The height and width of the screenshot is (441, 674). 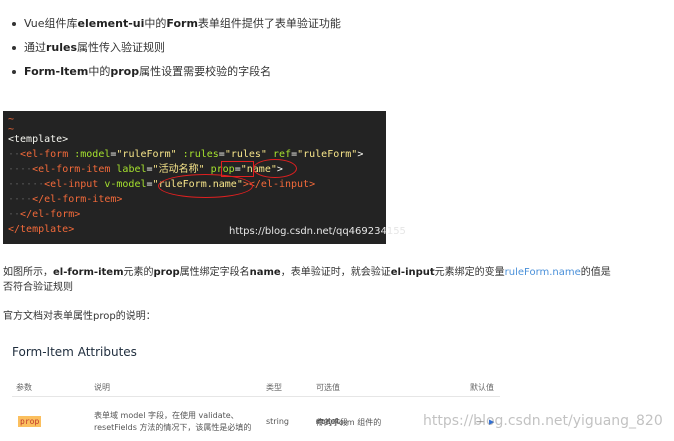 I want to click on code-line: <template>, so click(x=38, y=139).